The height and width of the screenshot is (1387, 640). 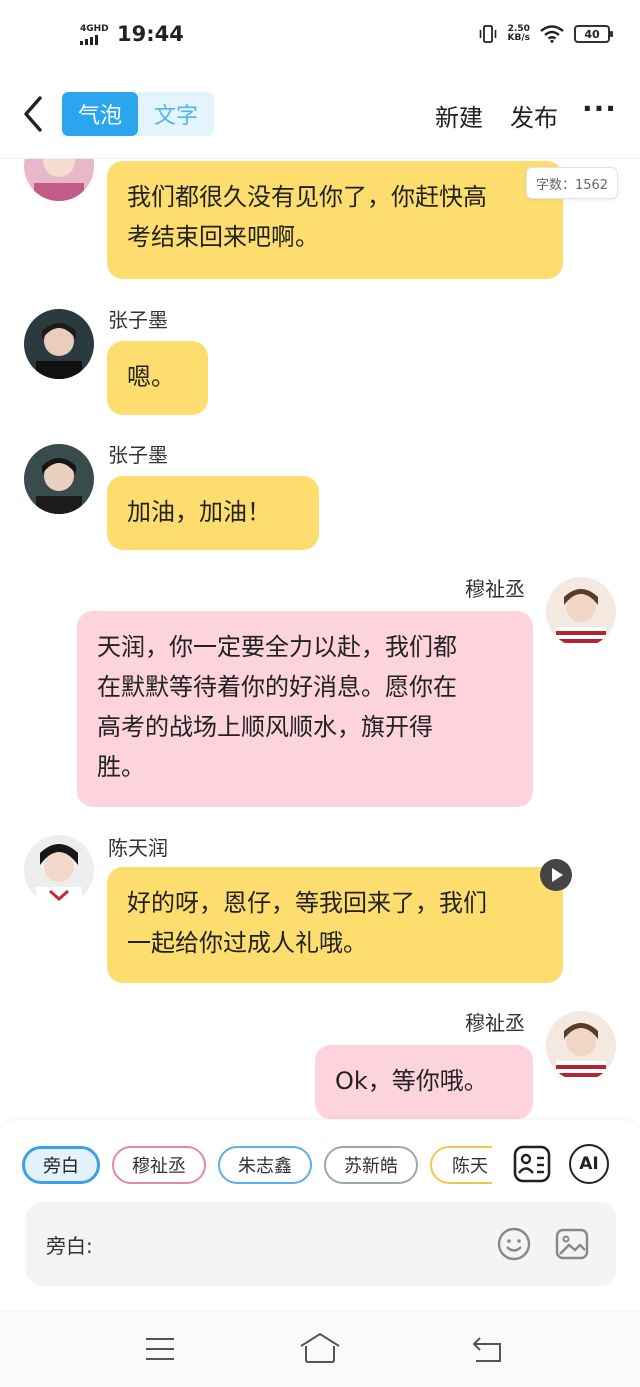 I want to click on mode-switch: 气泡 文字, so click(x=138, y=114).